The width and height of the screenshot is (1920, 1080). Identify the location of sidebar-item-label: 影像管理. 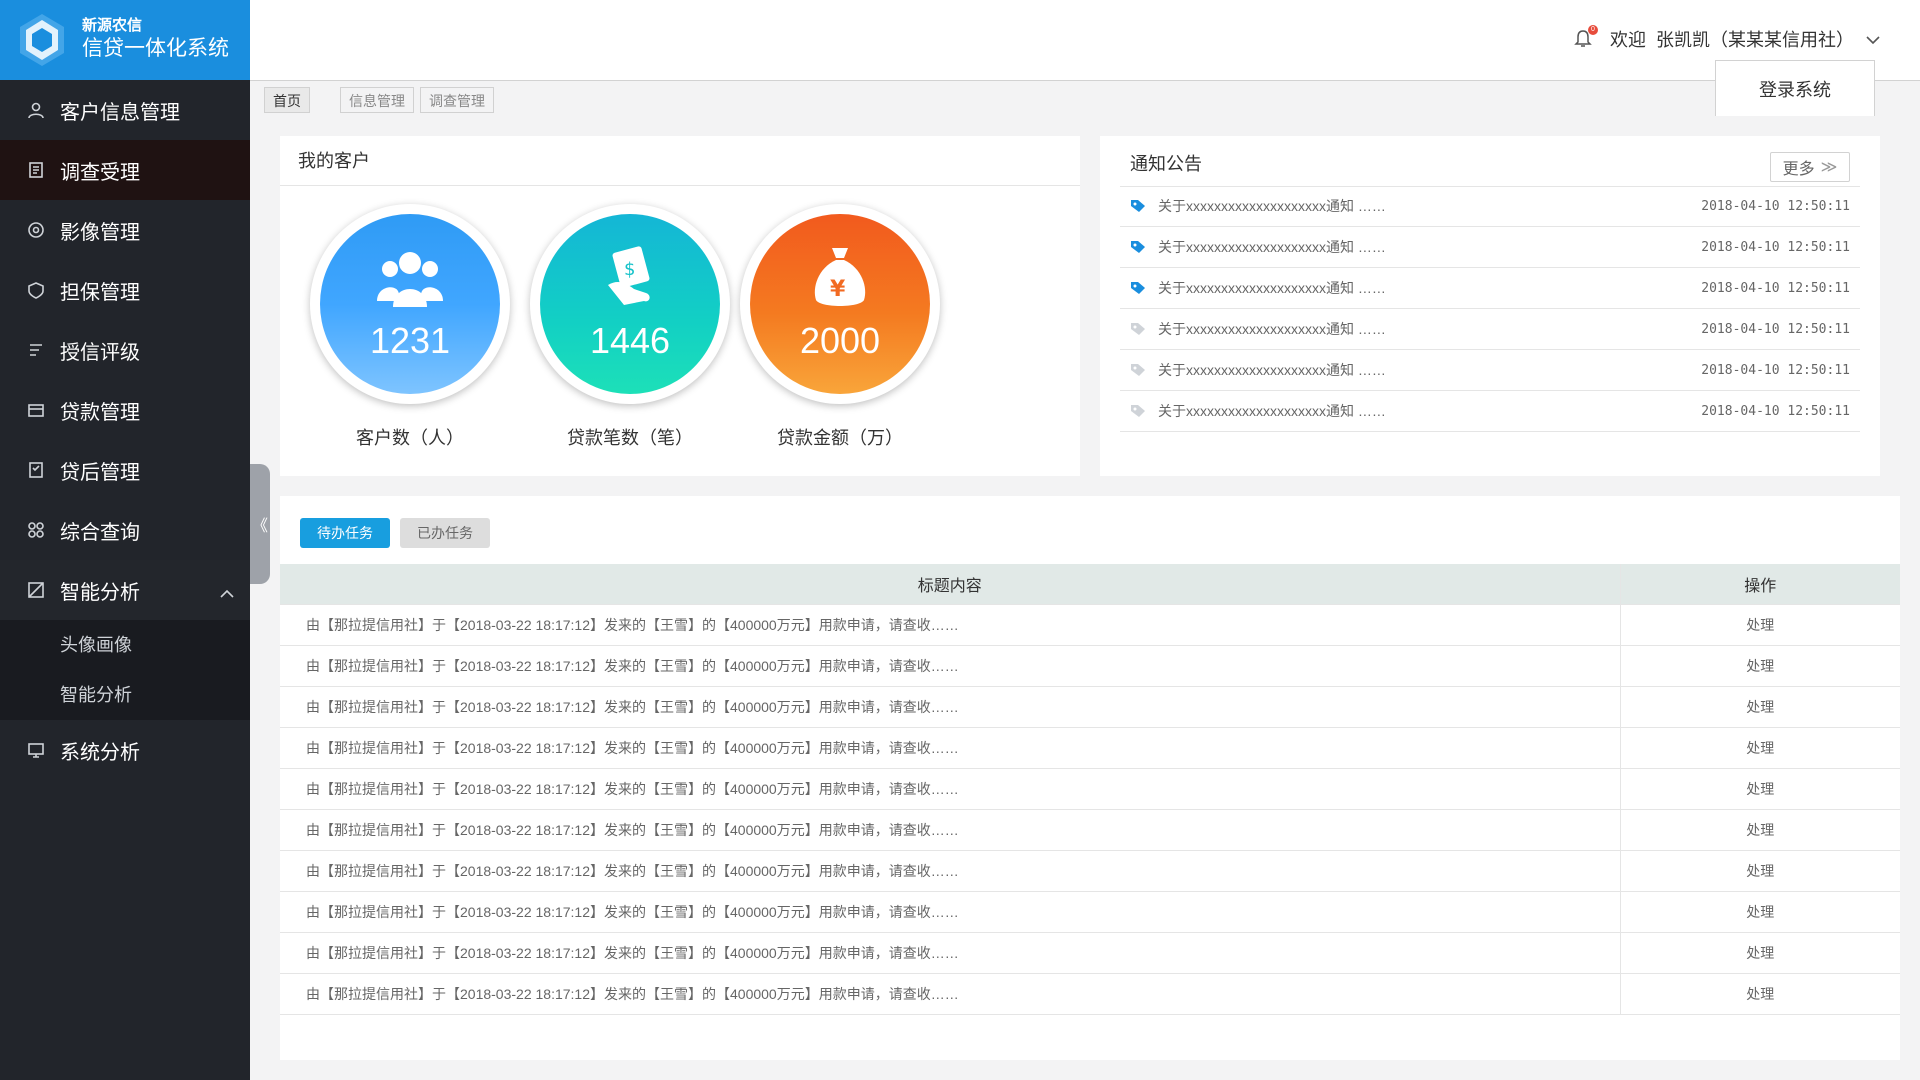
(100, 232).